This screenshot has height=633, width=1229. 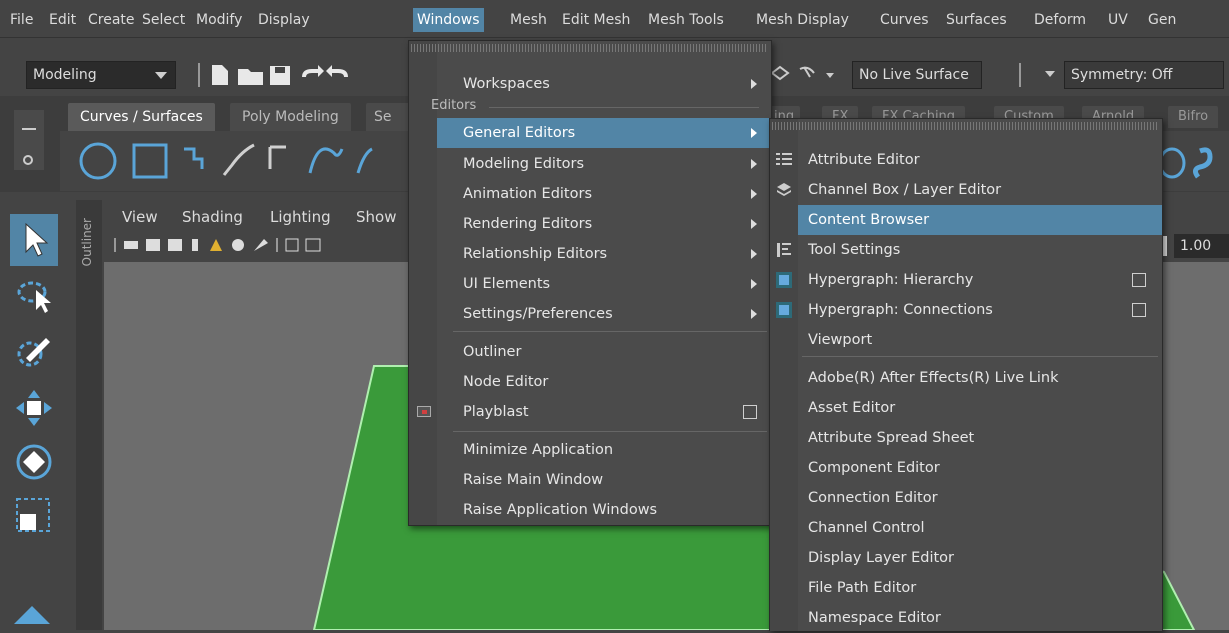 What do you see at coordinates (802, 20) in the screenshot?
I see `menu-mesh-display: Mesh Display` at bounding box center [802, 20].